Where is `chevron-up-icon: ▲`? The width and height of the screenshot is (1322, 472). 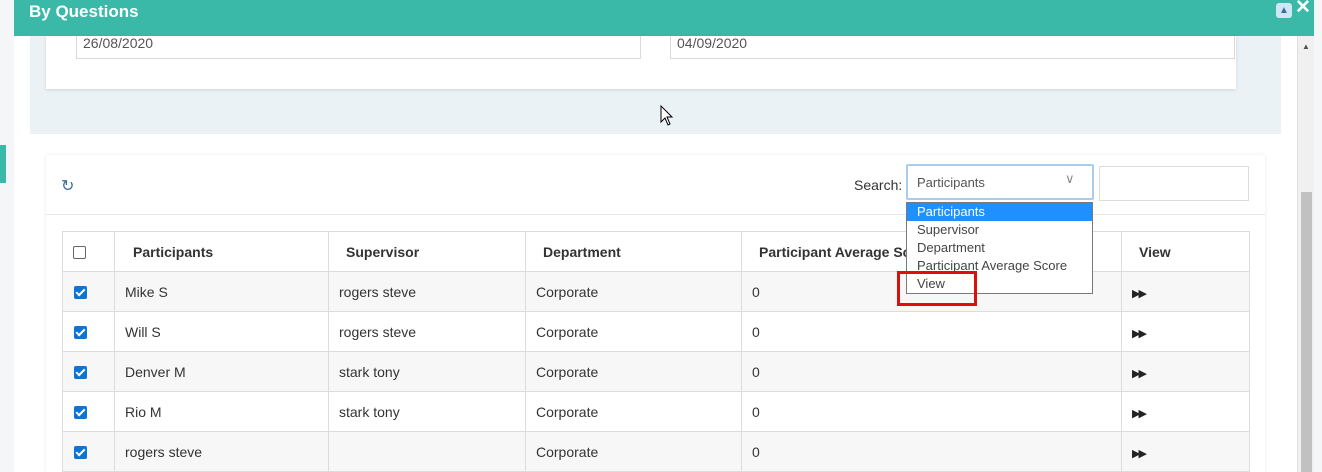
chevron-up-icon: ▲ is located at coordinates (1284, 10).